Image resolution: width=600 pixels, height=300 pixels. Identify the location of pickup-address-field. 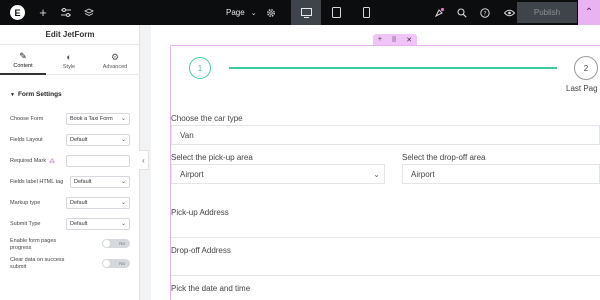
(385, 237).